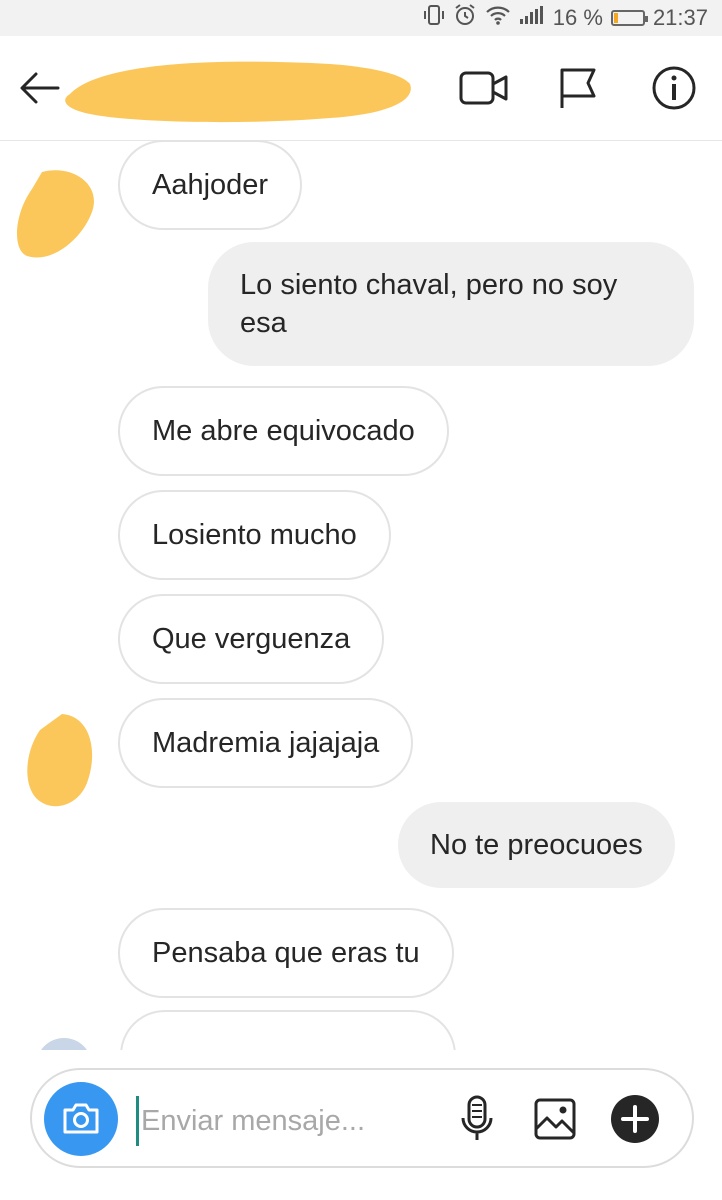 This screenshot has height=1200, width=722. Describe the element at coordinates (286, 953) in the screenshot. I see `message-bubble-incoming: Pensaba que eras tu` at that location.